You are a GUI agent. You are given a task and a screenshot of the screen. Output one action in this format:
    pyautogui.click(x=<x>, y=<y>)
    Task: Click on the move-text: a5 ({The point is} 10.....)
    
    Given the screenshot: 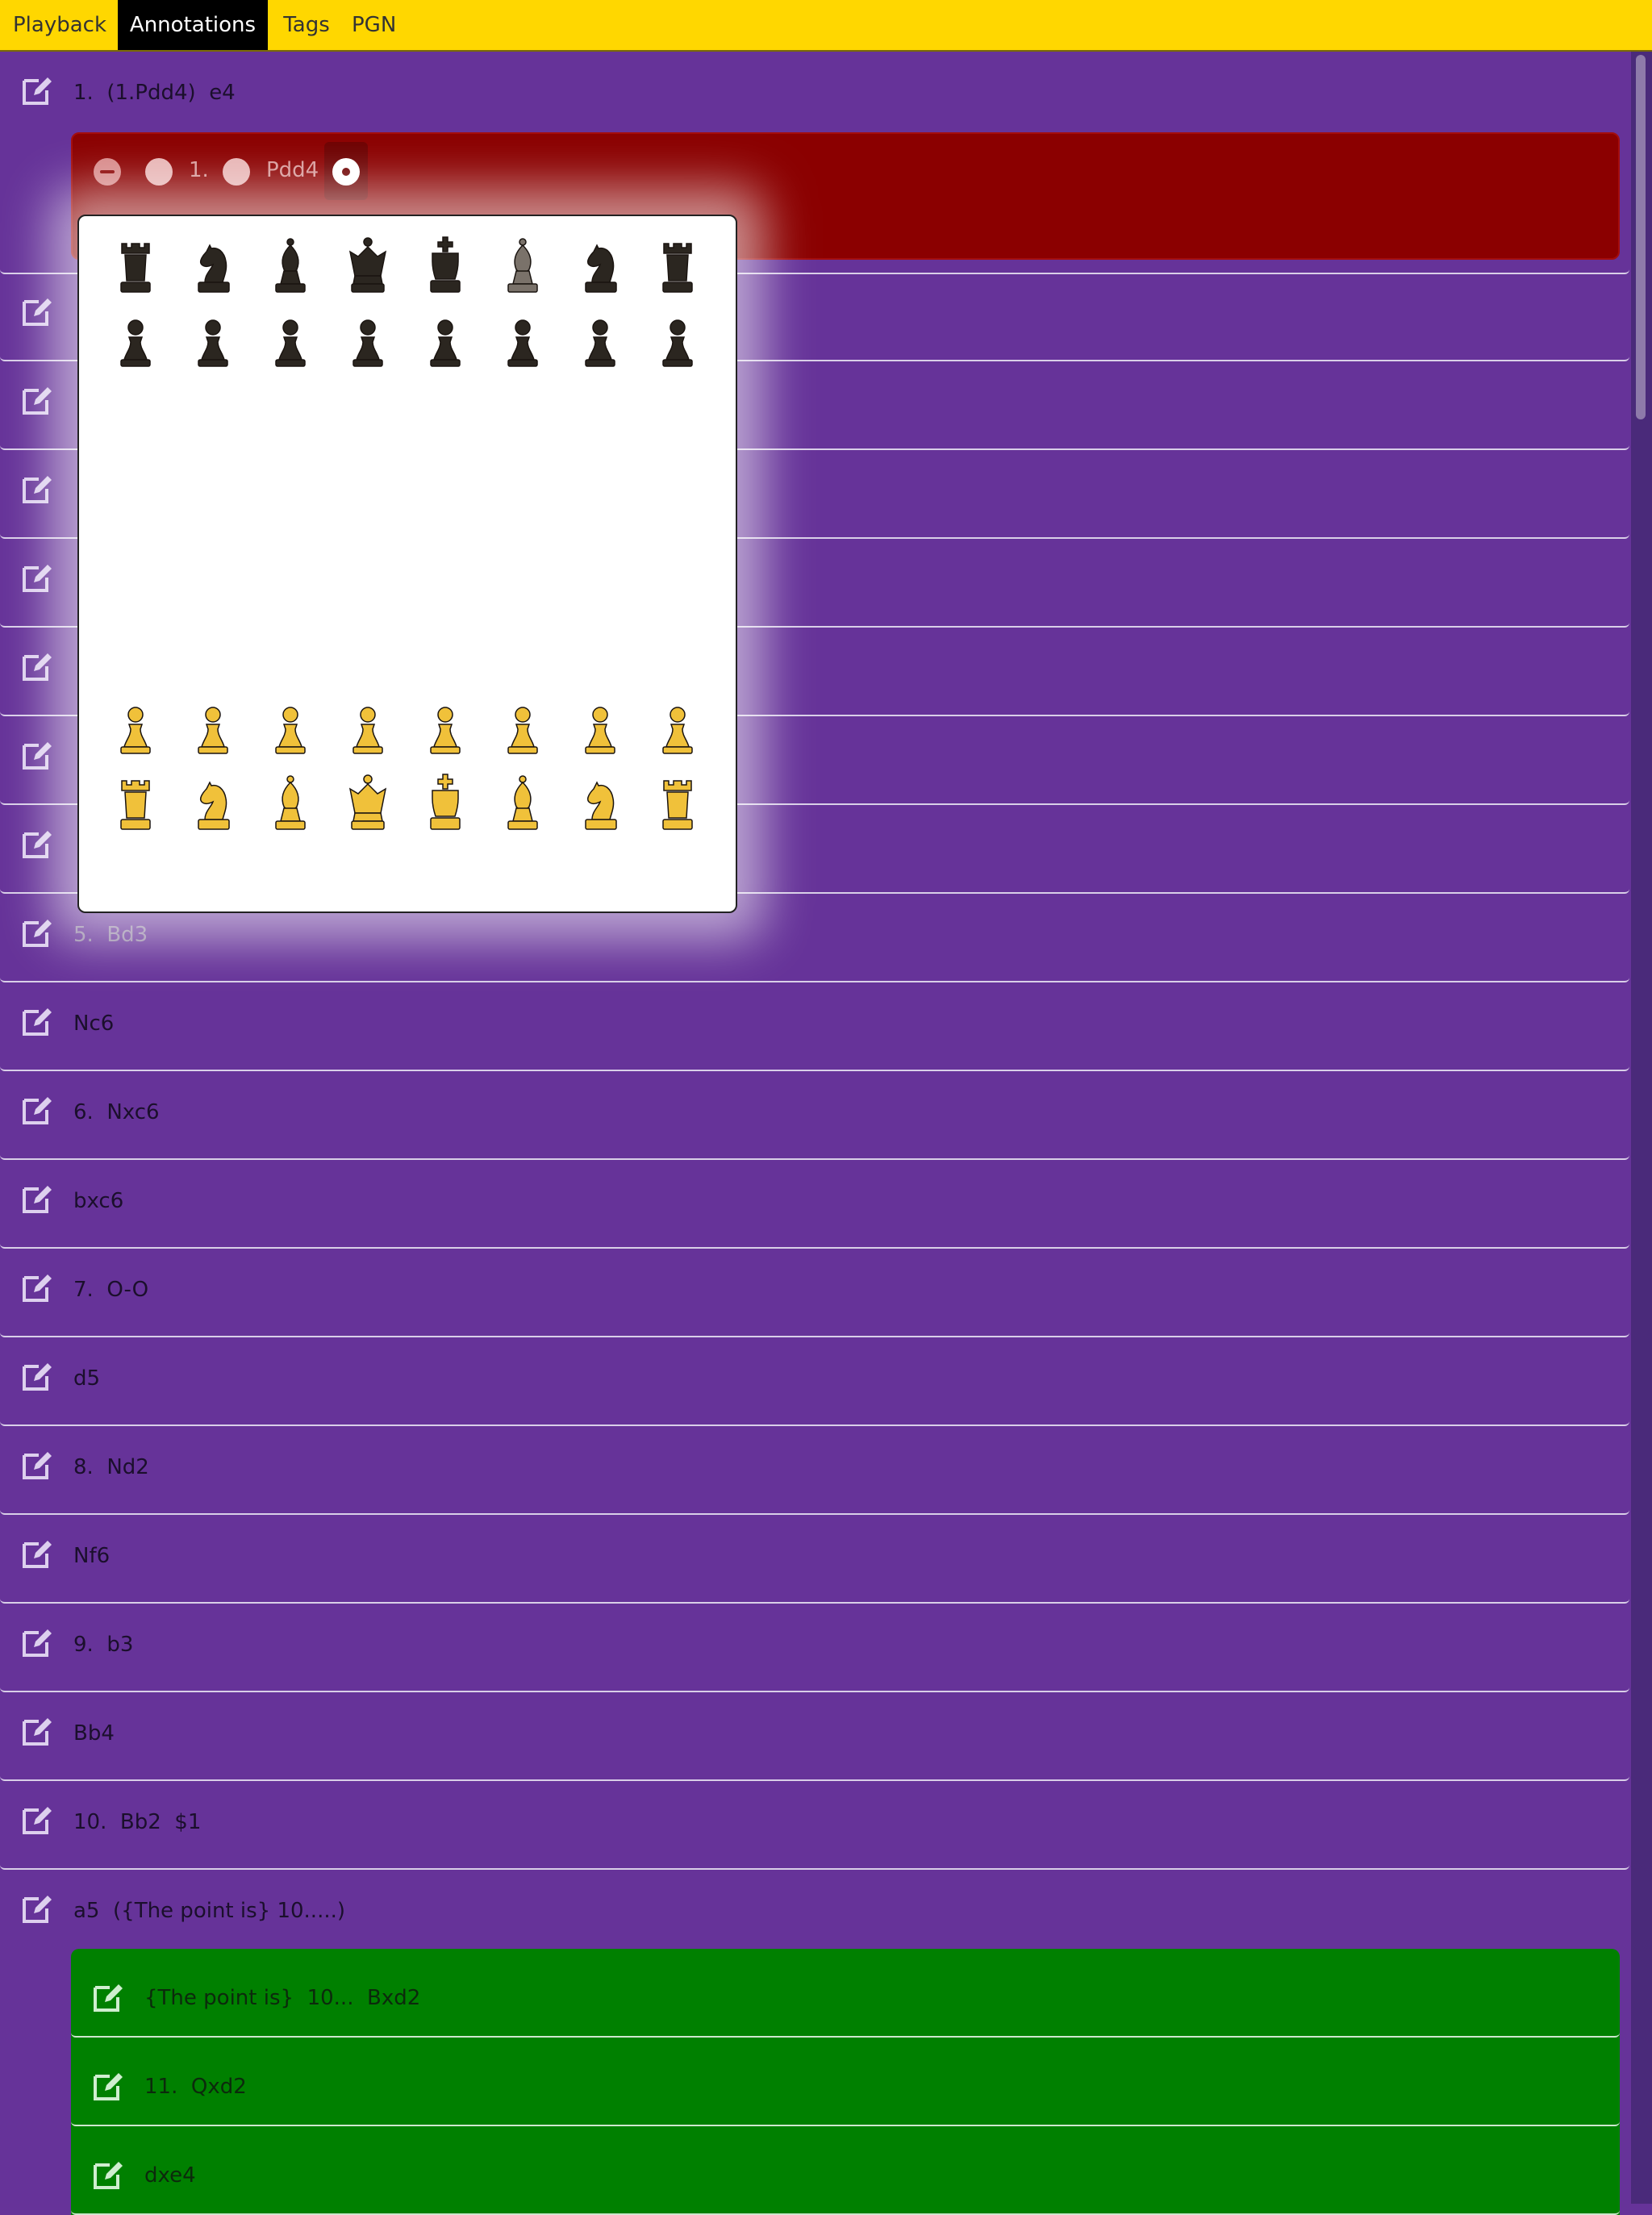 What is the action you would take?
    pyautogui.click(x=209, y=1911)
    